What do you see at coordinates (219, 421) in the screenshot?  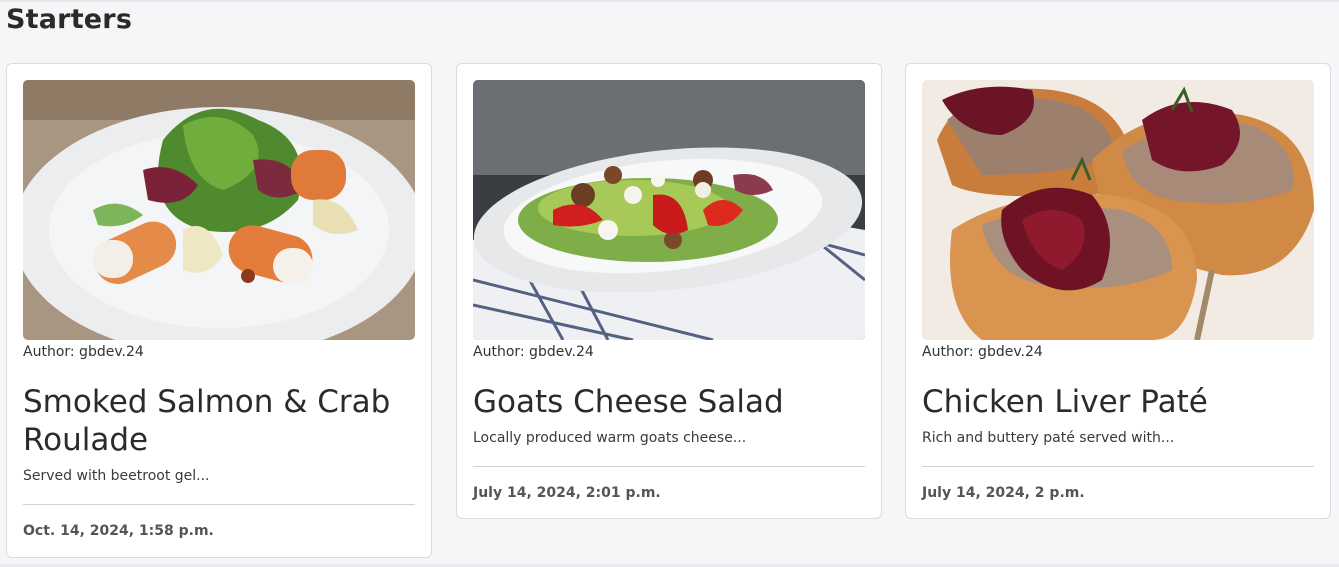 I see `recipe-title: Smoked Salmon & Crab Roulade` at bounding box center [219, 421].